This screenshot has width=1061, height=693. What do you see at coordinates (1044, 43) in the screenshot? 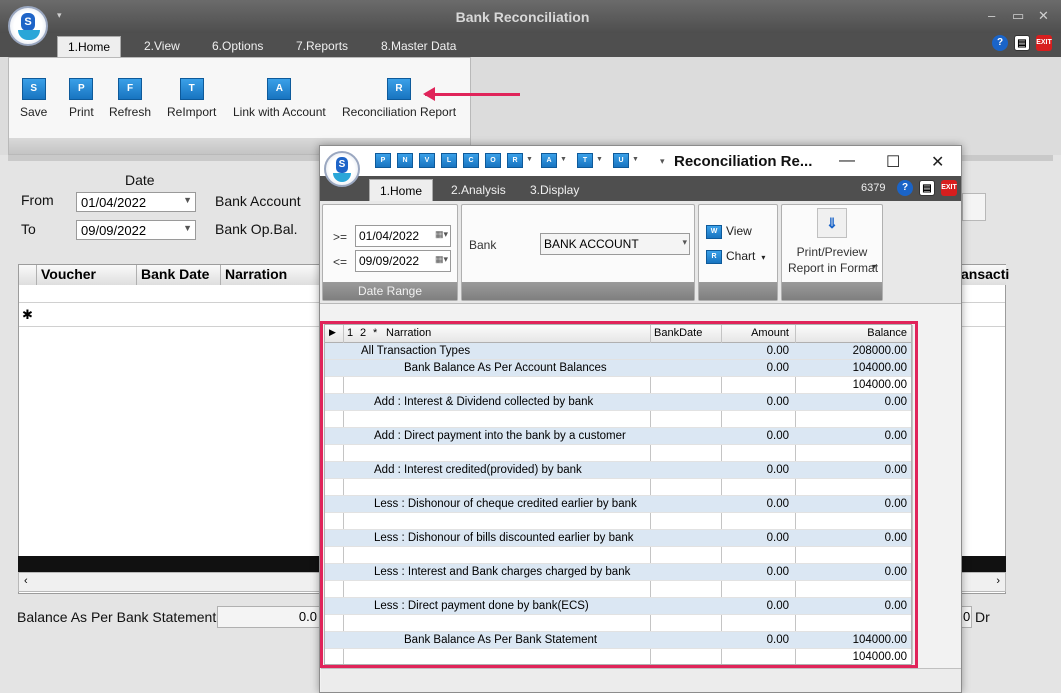
I see `exit-icon: EXIT` at bounding box center [1044, 43].